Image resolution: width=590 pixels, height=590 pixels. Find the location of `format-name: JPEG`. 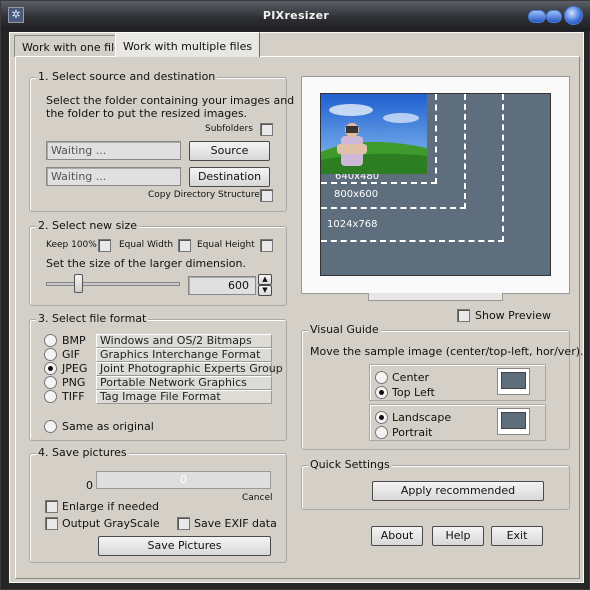

format-name: JPEG is located at coordinates (75, 368).